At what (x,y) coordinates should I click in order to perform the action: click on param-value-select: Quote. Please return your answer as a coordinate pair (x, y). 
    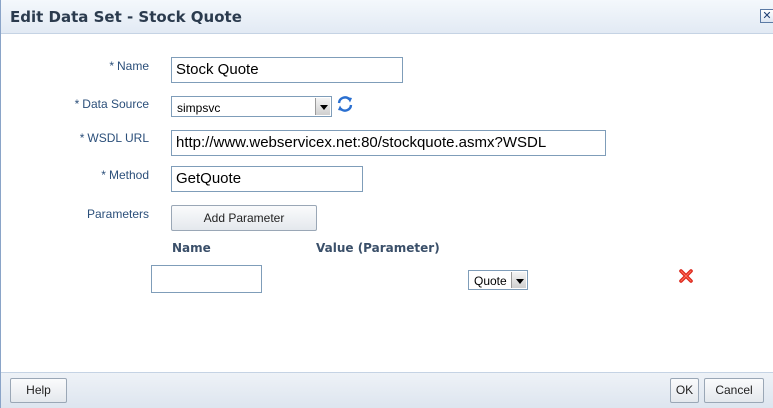
    Looking at the image, I should click on (498, 280).